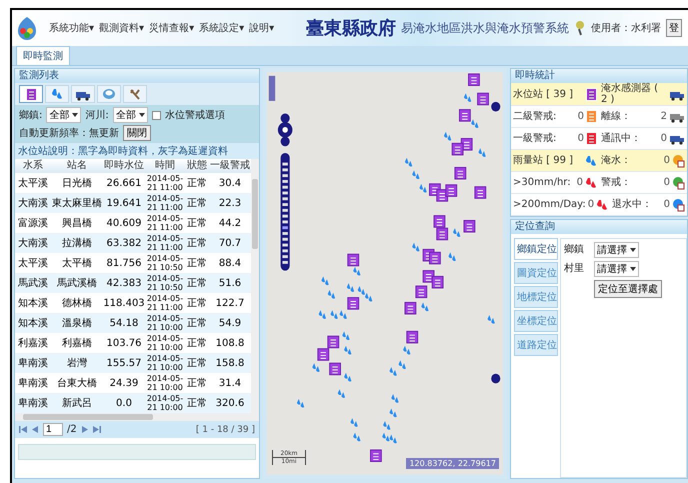  Describe the element at coordinates (674, 28) in the screenshot. I see `logout-button: 登` at that location.